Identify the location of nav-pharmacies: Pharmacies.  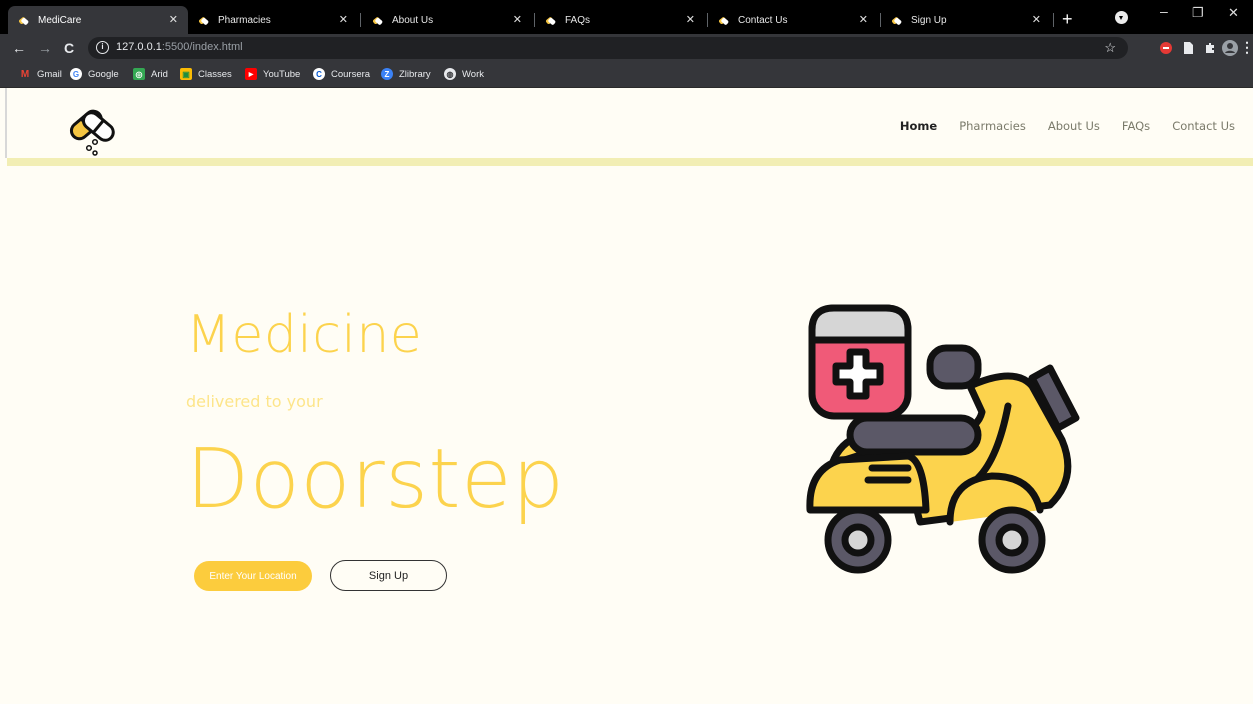
(992, 126).